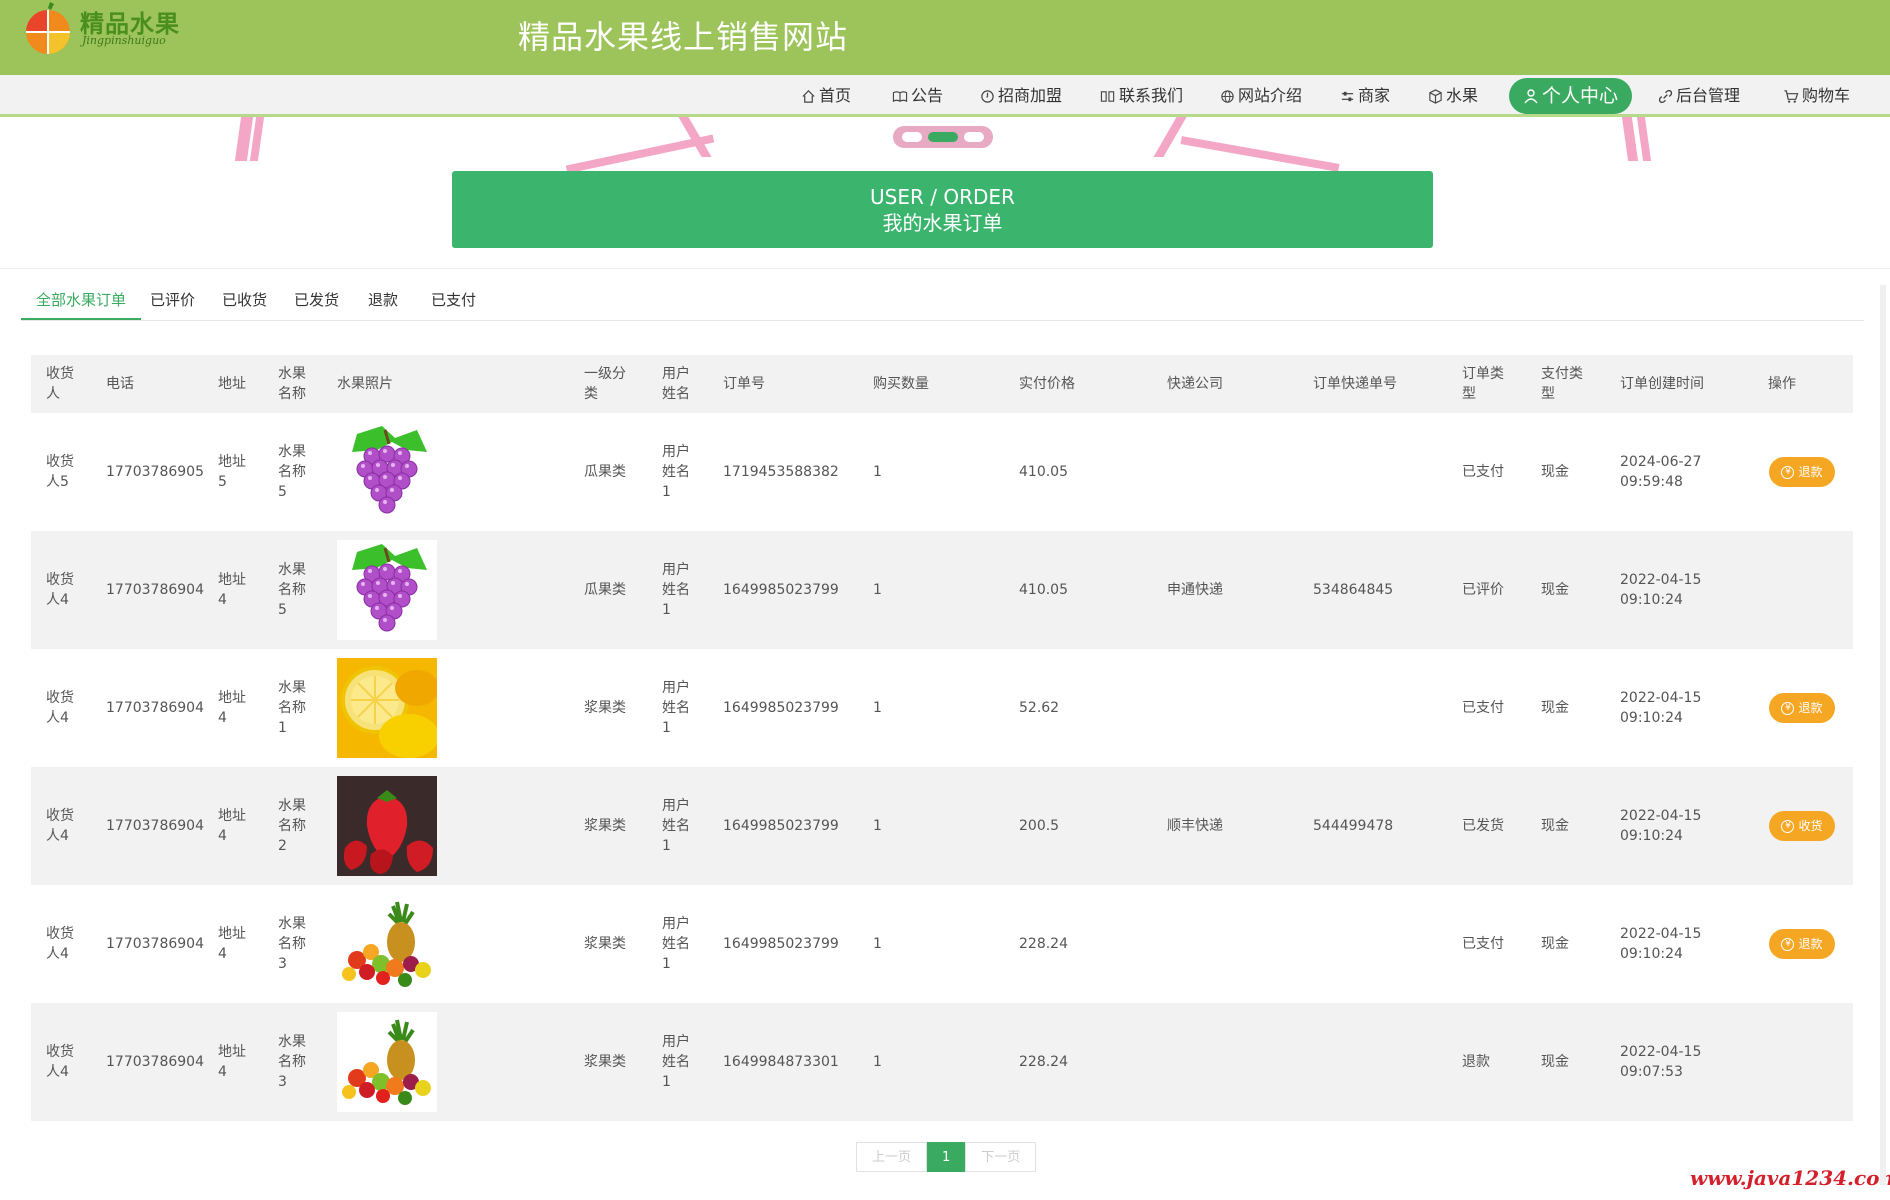  I want to click on nav-item-user-center: 个人中心, so click(1571, 96).